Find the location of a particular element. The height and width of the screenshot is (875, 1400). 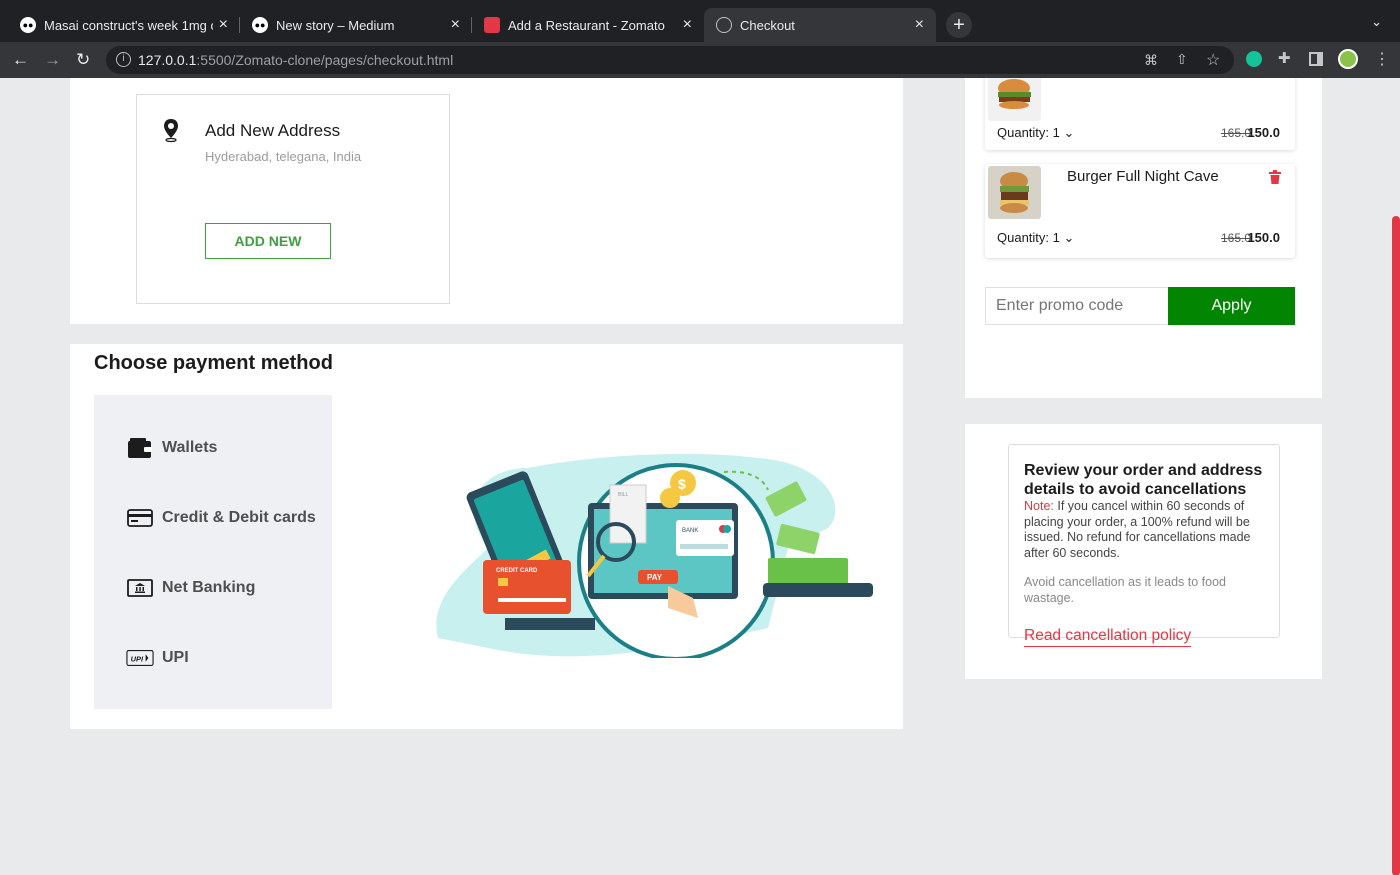

address-subtitle: Hyderabad, telegana, India is located at coordinates (283, 156).